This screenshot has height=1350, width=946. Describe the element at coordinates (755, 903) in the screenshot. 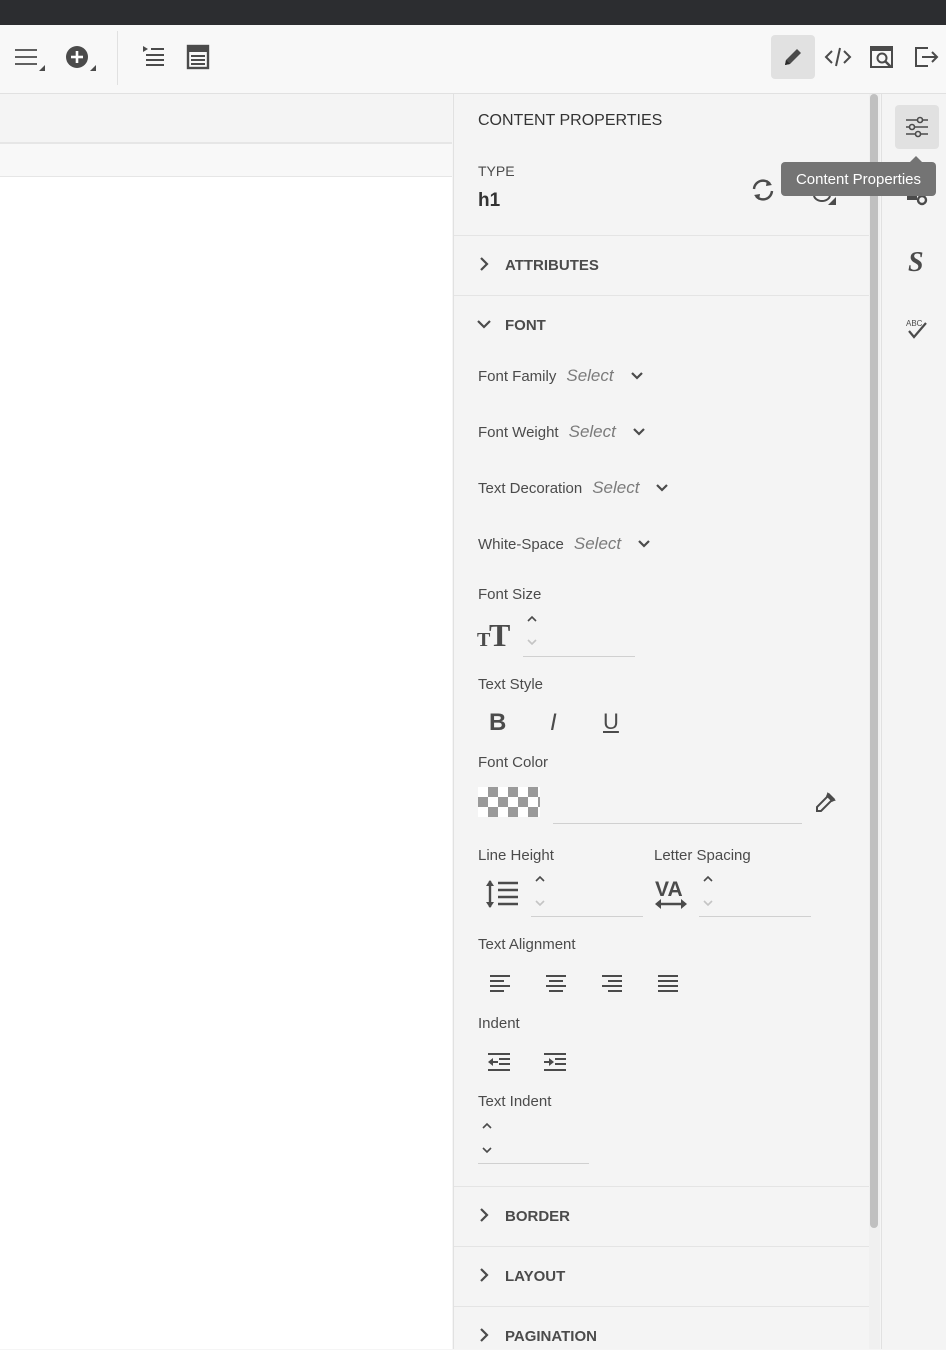

I see `letter-spacing-input` at that location.